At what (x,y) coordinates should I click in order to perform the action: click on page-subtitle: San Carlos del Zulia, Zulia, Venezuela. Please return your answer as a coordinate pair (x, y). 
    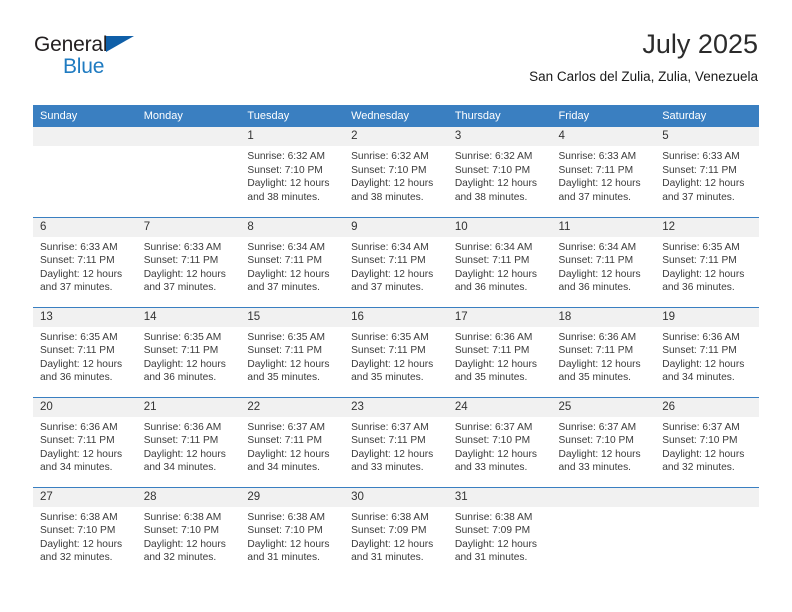
    Looking at the image, I should click on (643, 76).